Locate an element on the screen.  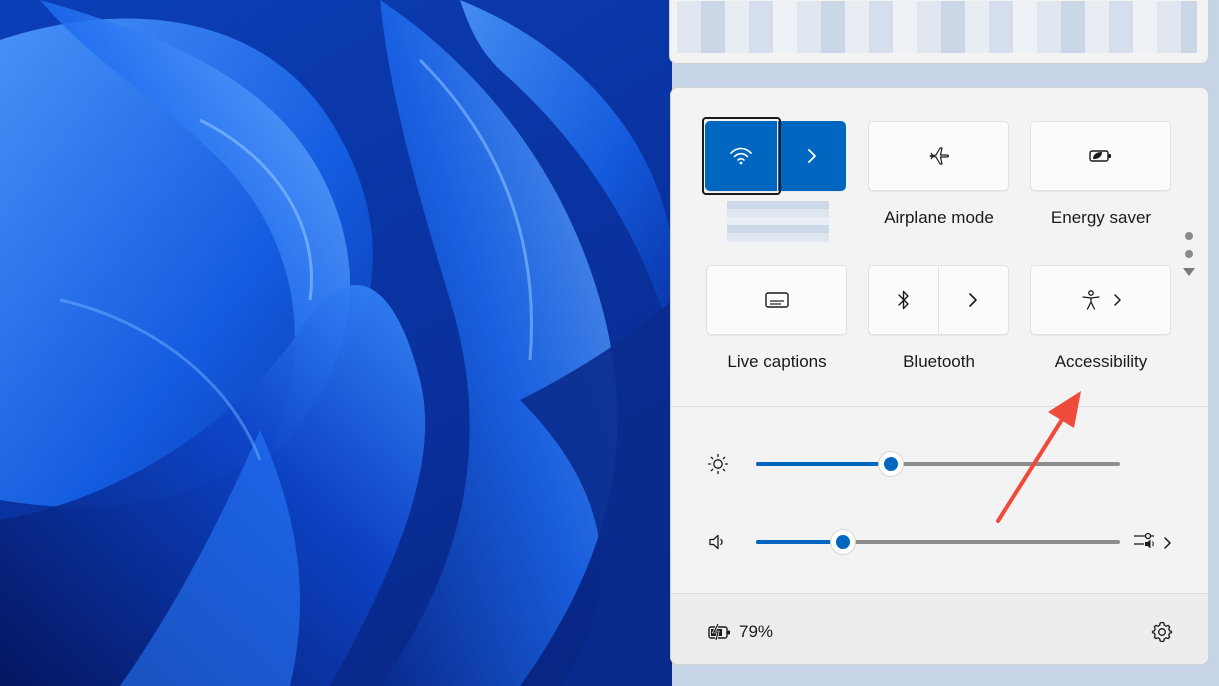
volume-slider is located at coordinates (938, 542).